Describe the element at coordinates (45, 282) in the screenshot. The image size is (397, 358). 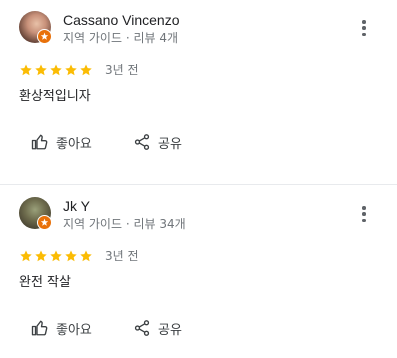
I see `review-text: 완전 작살` at that location.